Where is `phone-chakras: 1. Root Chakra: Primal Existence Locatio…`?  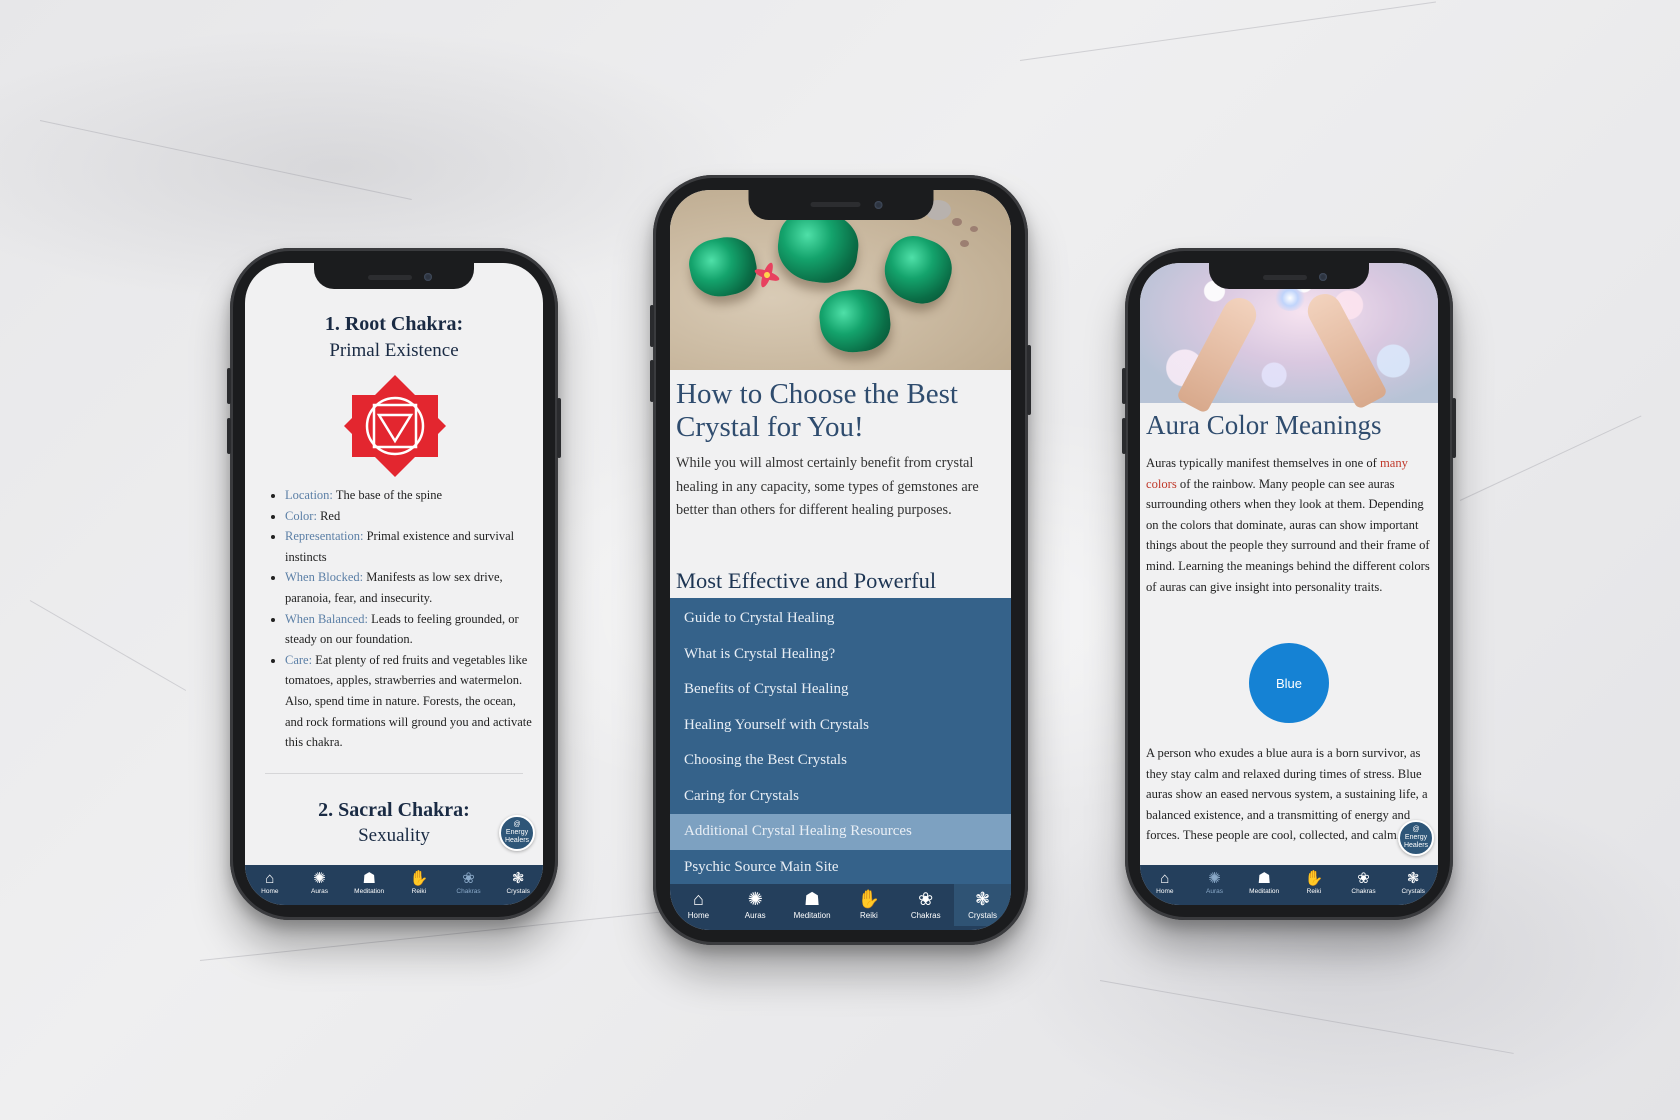
phone-chakras: 1. Root Chakra: Primal Existence Locatio… is located at coordinates (394, 584).